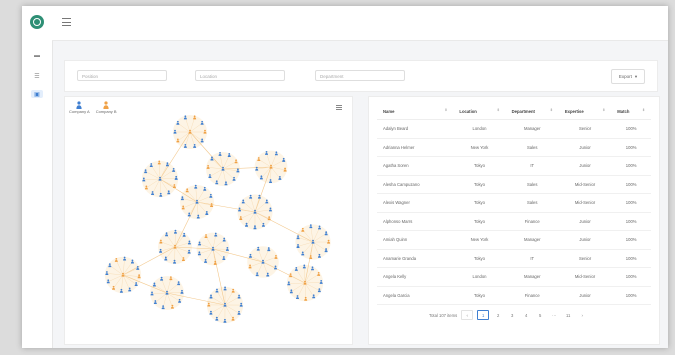 Image resolution: width=675 pixels, height=355 pixels. Describe the element at coordinates (415, 258) in the screenshot. I see `cell-name: Anamarie Granda` at that location.